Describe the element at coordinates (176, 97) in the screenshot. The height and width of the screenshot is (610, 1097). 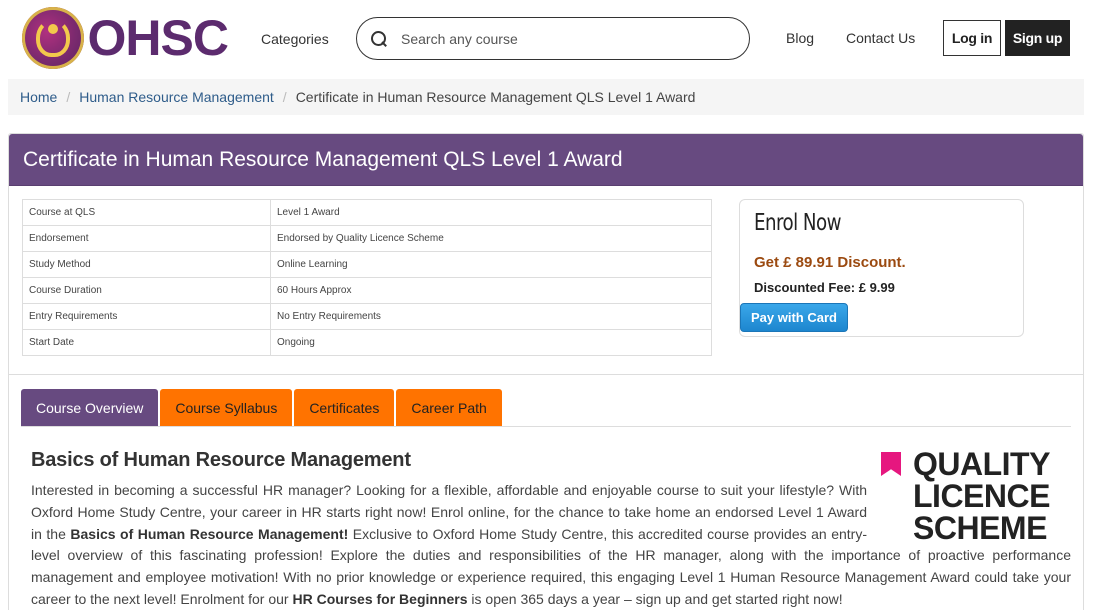
I see `breadcrumb-human-resource-management: Human Resource Management` at that location.